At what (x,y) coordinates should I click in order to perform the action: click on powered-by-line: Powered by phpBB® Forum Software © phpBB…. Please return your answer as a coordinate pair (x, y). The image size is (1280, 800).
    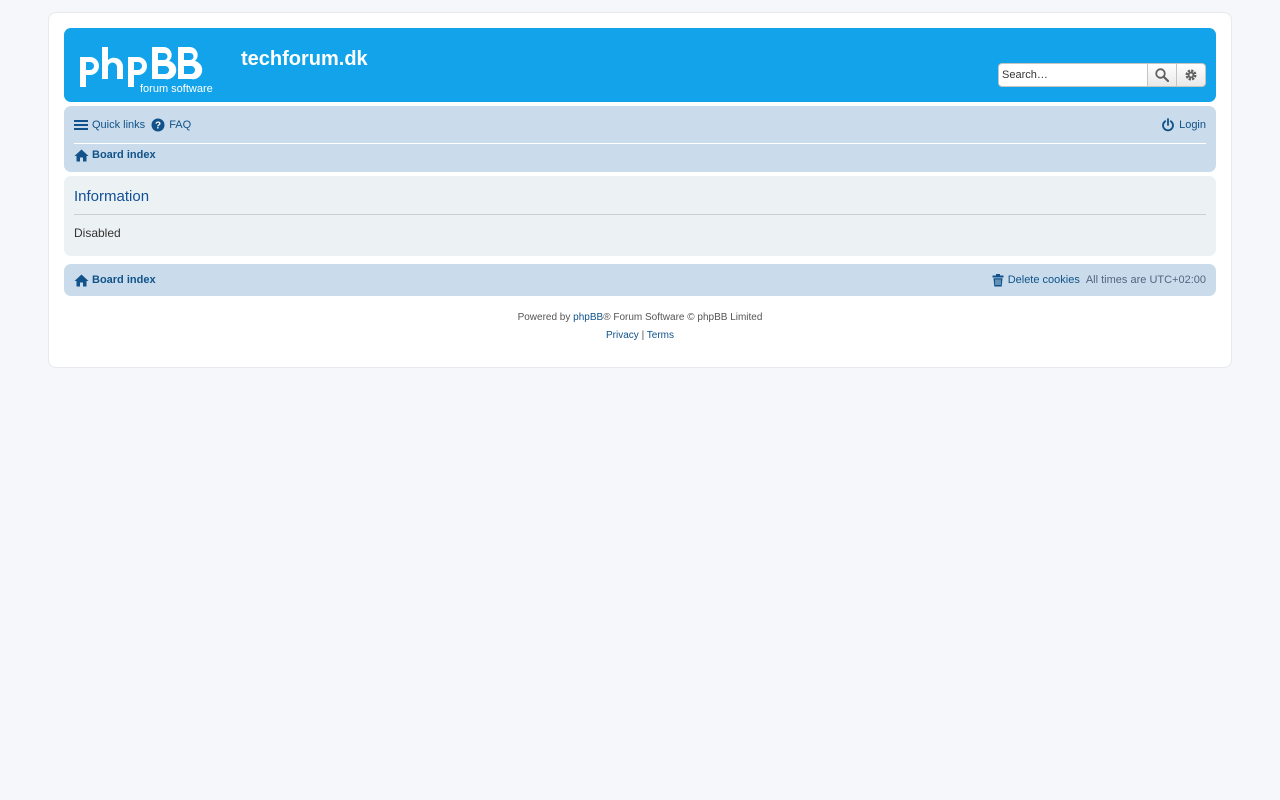
    Looking at the image, I should click on (640, 318).